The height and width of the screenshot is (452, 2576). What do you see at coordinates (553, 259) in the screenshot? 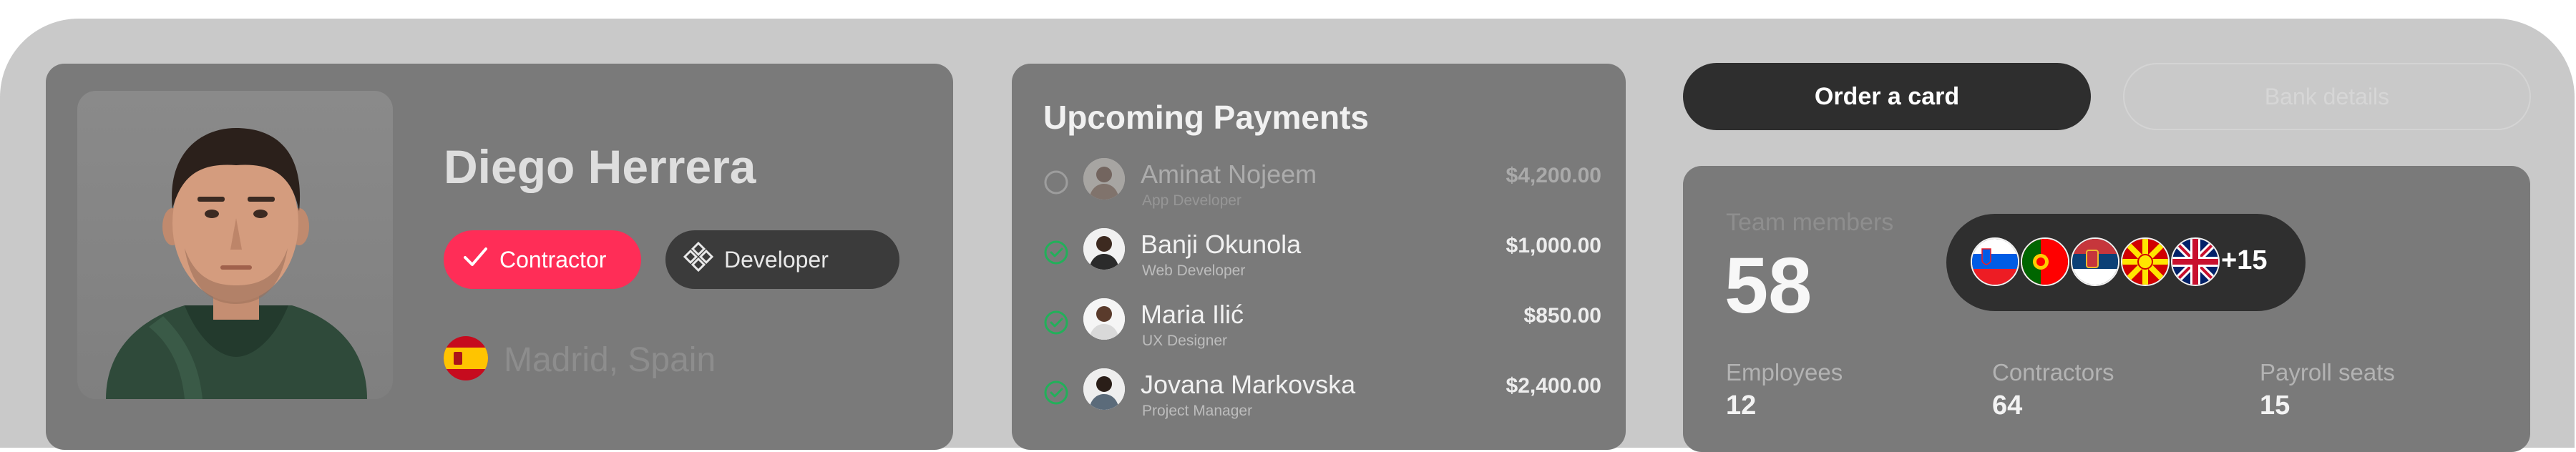
I see `contractor-tag-label: Contractor` at bounding box center [553, 259].